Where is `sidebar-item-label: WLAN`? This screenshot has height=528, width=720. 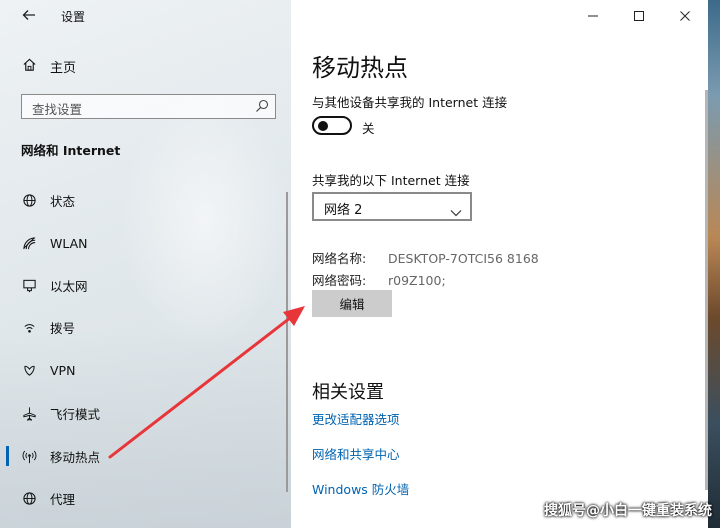
sidebar-item-label: WLAN is located at coordinates (69, 243).